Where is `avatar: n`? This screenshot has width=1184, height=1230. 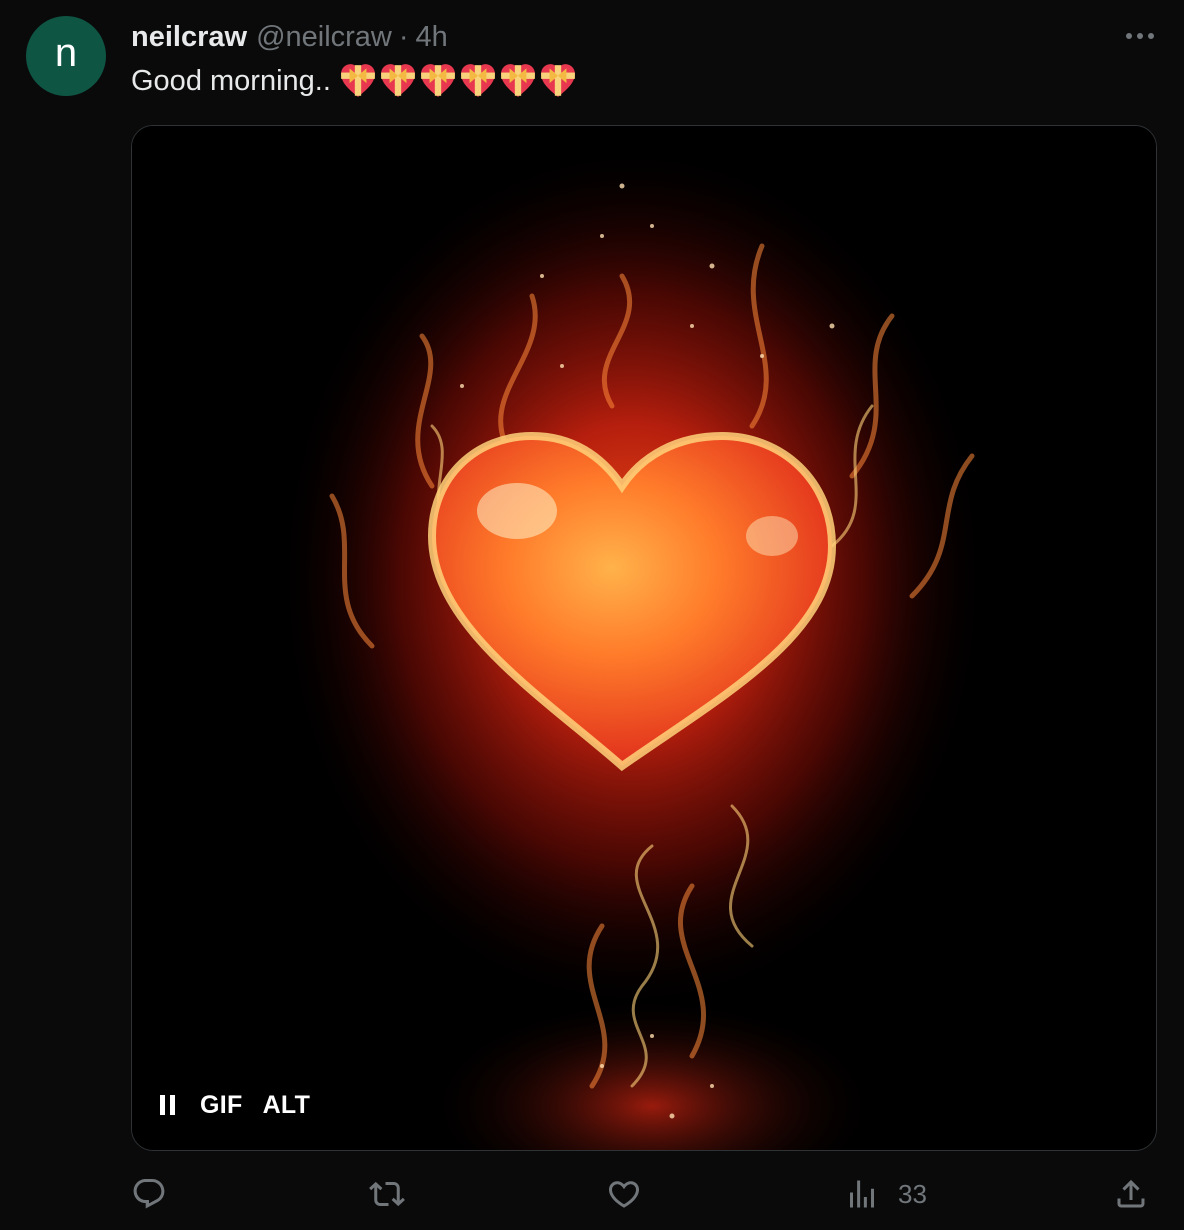
avatar: n is located at coordinates (66, 56).